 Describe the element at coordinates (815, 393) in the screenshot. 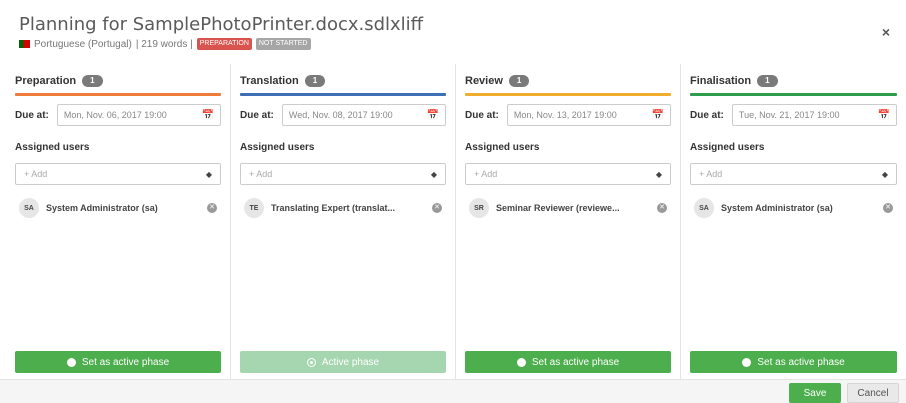

I see `save-button: Save` at that location.